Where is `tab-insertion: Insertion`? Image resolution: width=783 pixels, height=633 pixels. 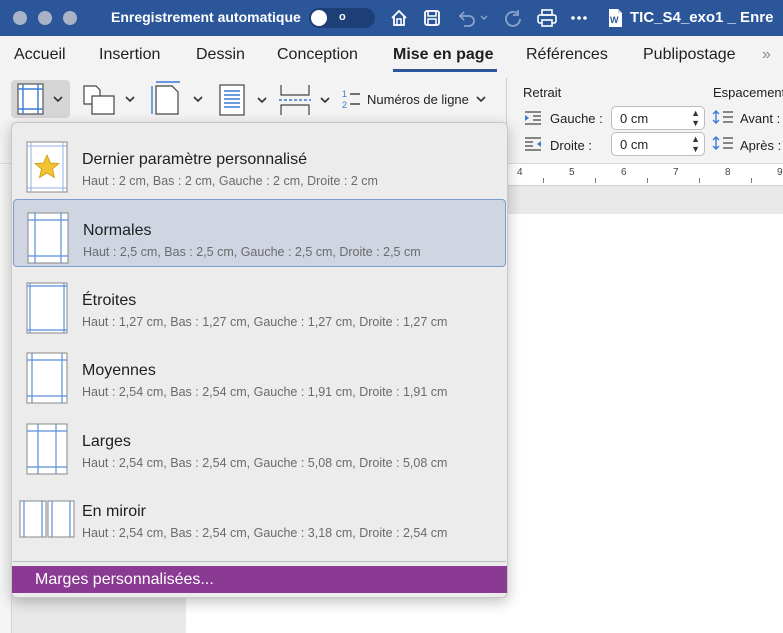
tab-insertion: Insertion is located at coordinates (129, 55).